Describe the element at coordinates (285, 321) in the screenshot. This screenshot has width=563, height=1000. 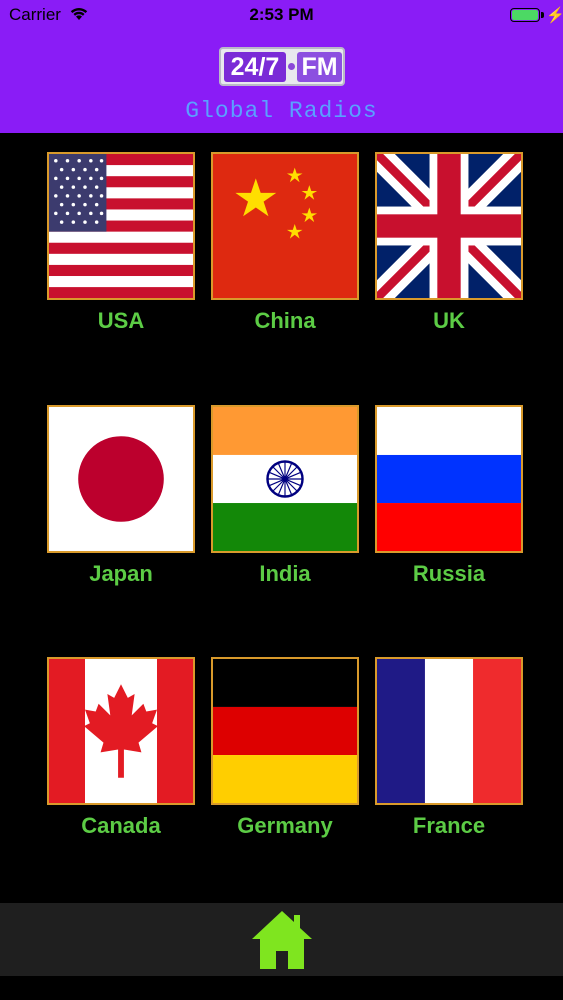
I see `country-label-china: China` at that location.